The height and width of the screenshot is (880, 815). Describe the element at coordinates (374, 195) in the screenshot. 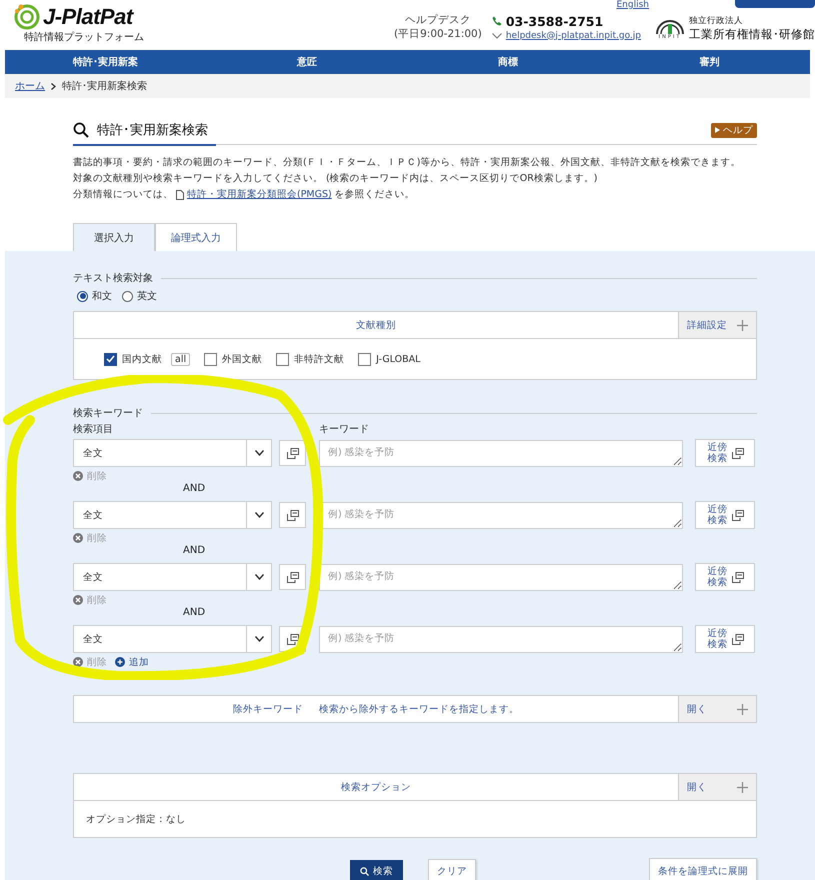

I see `description-text: を参照ください。` at that location.